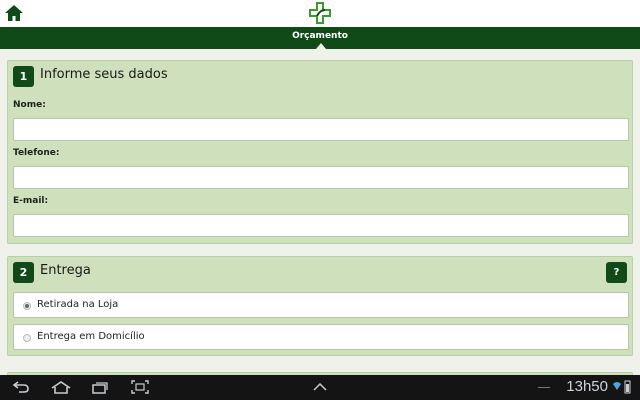  What do you see at coordinates (617, 386) in the screenshot?
I see `wifi-icon` at bounding box center [617, 386].